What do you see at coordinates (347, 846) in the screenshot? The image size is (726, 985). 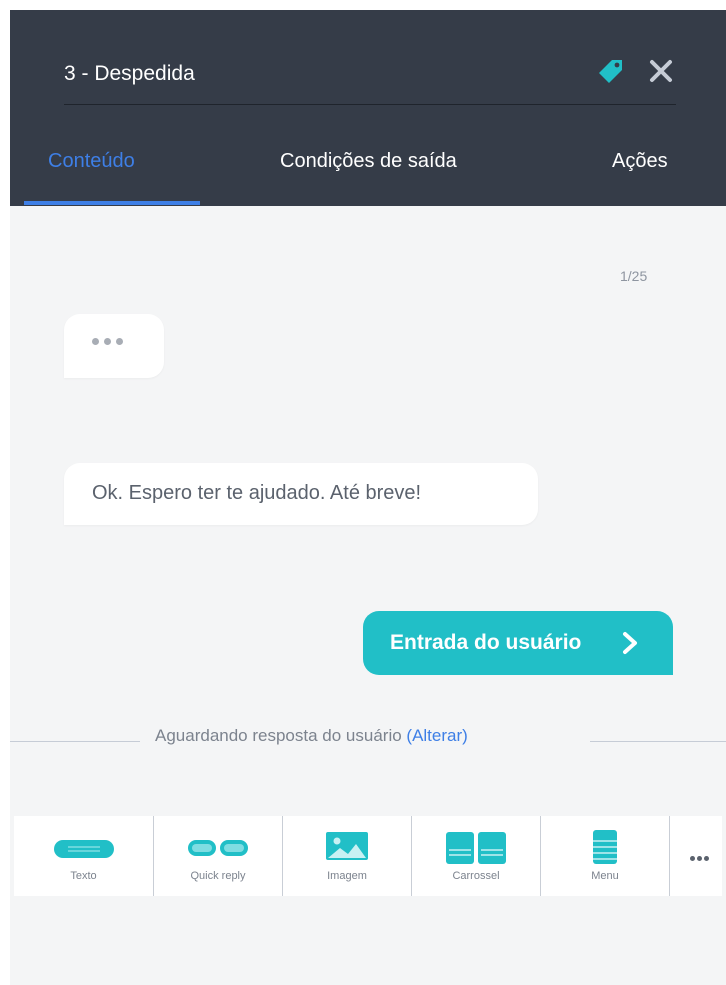 I see `image-icon` at bounding box center [347, 846].